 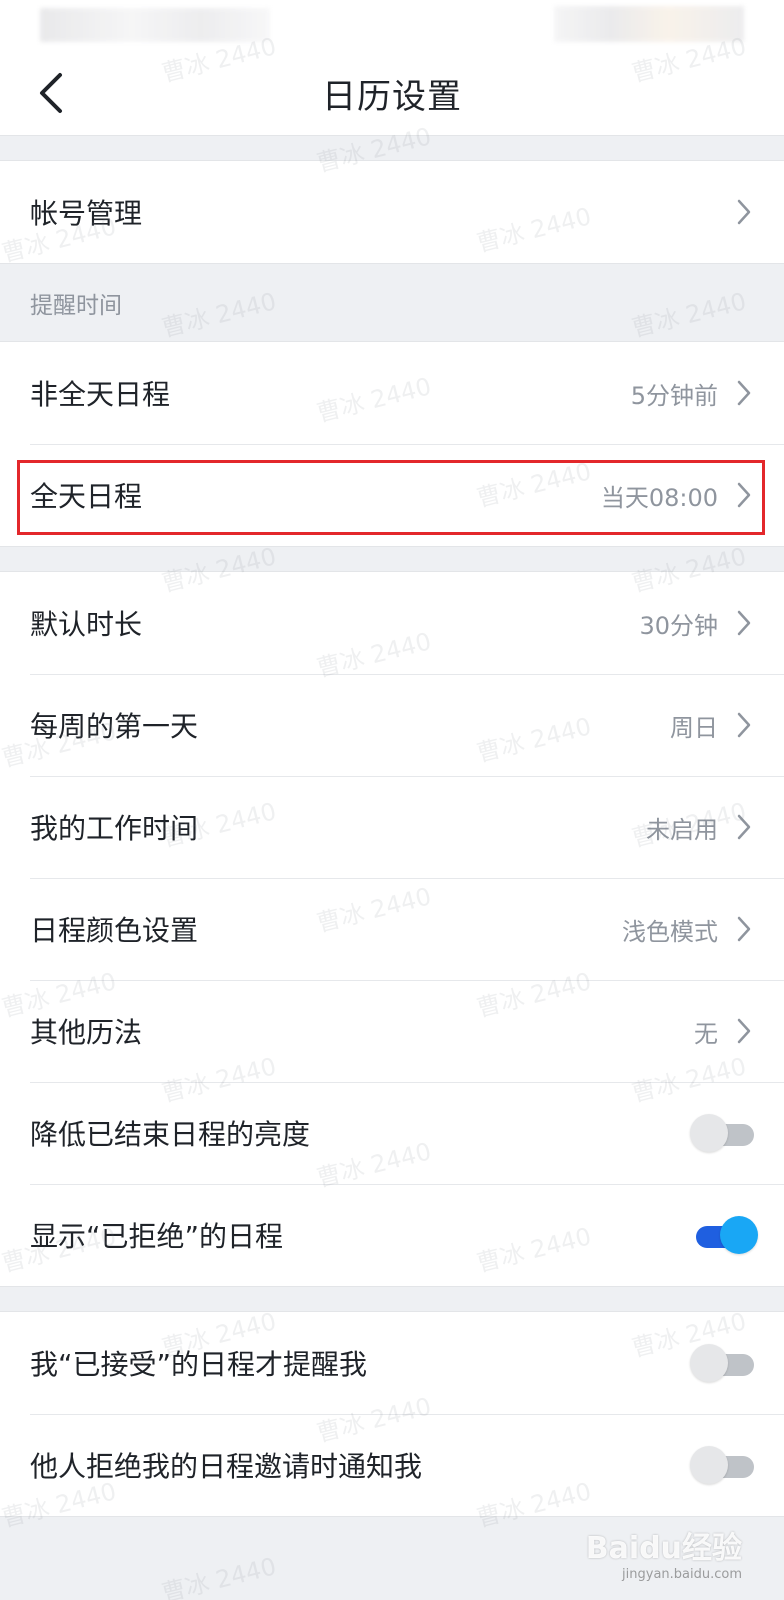 I want to click on non-all-day-reminder-row: 非全天日程 5分钟前, so click(x=392, y=393).